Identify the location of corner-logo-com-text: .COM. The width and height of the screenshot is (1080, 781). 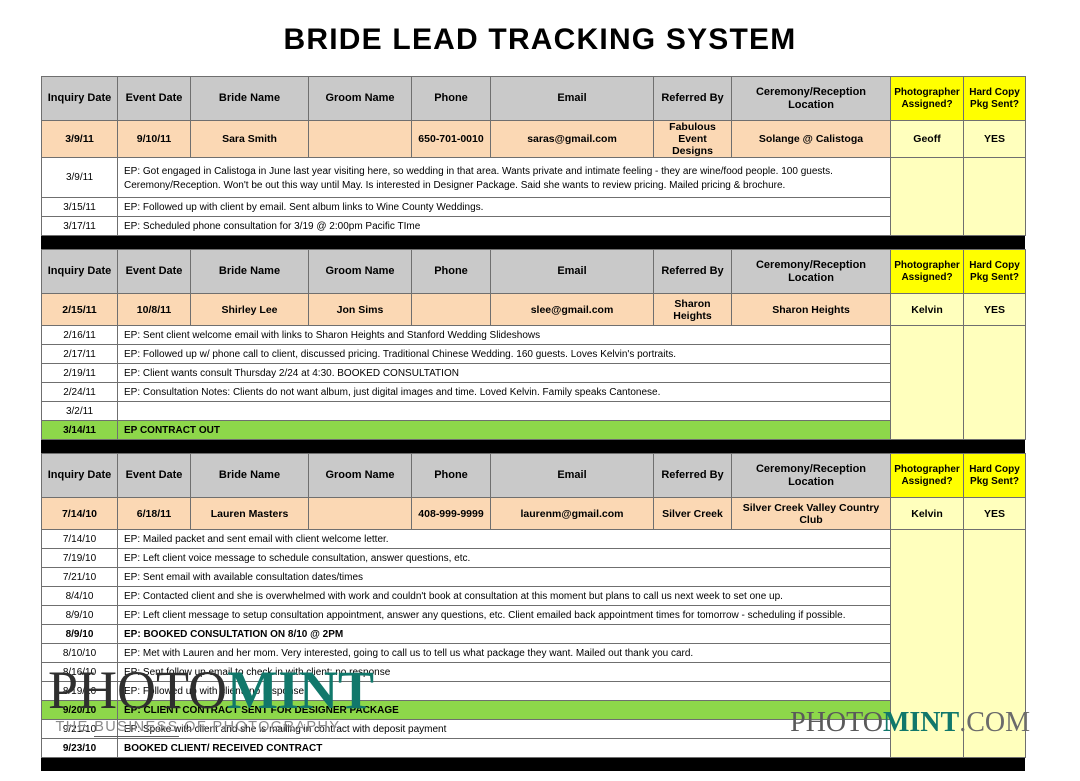
(994, 722).